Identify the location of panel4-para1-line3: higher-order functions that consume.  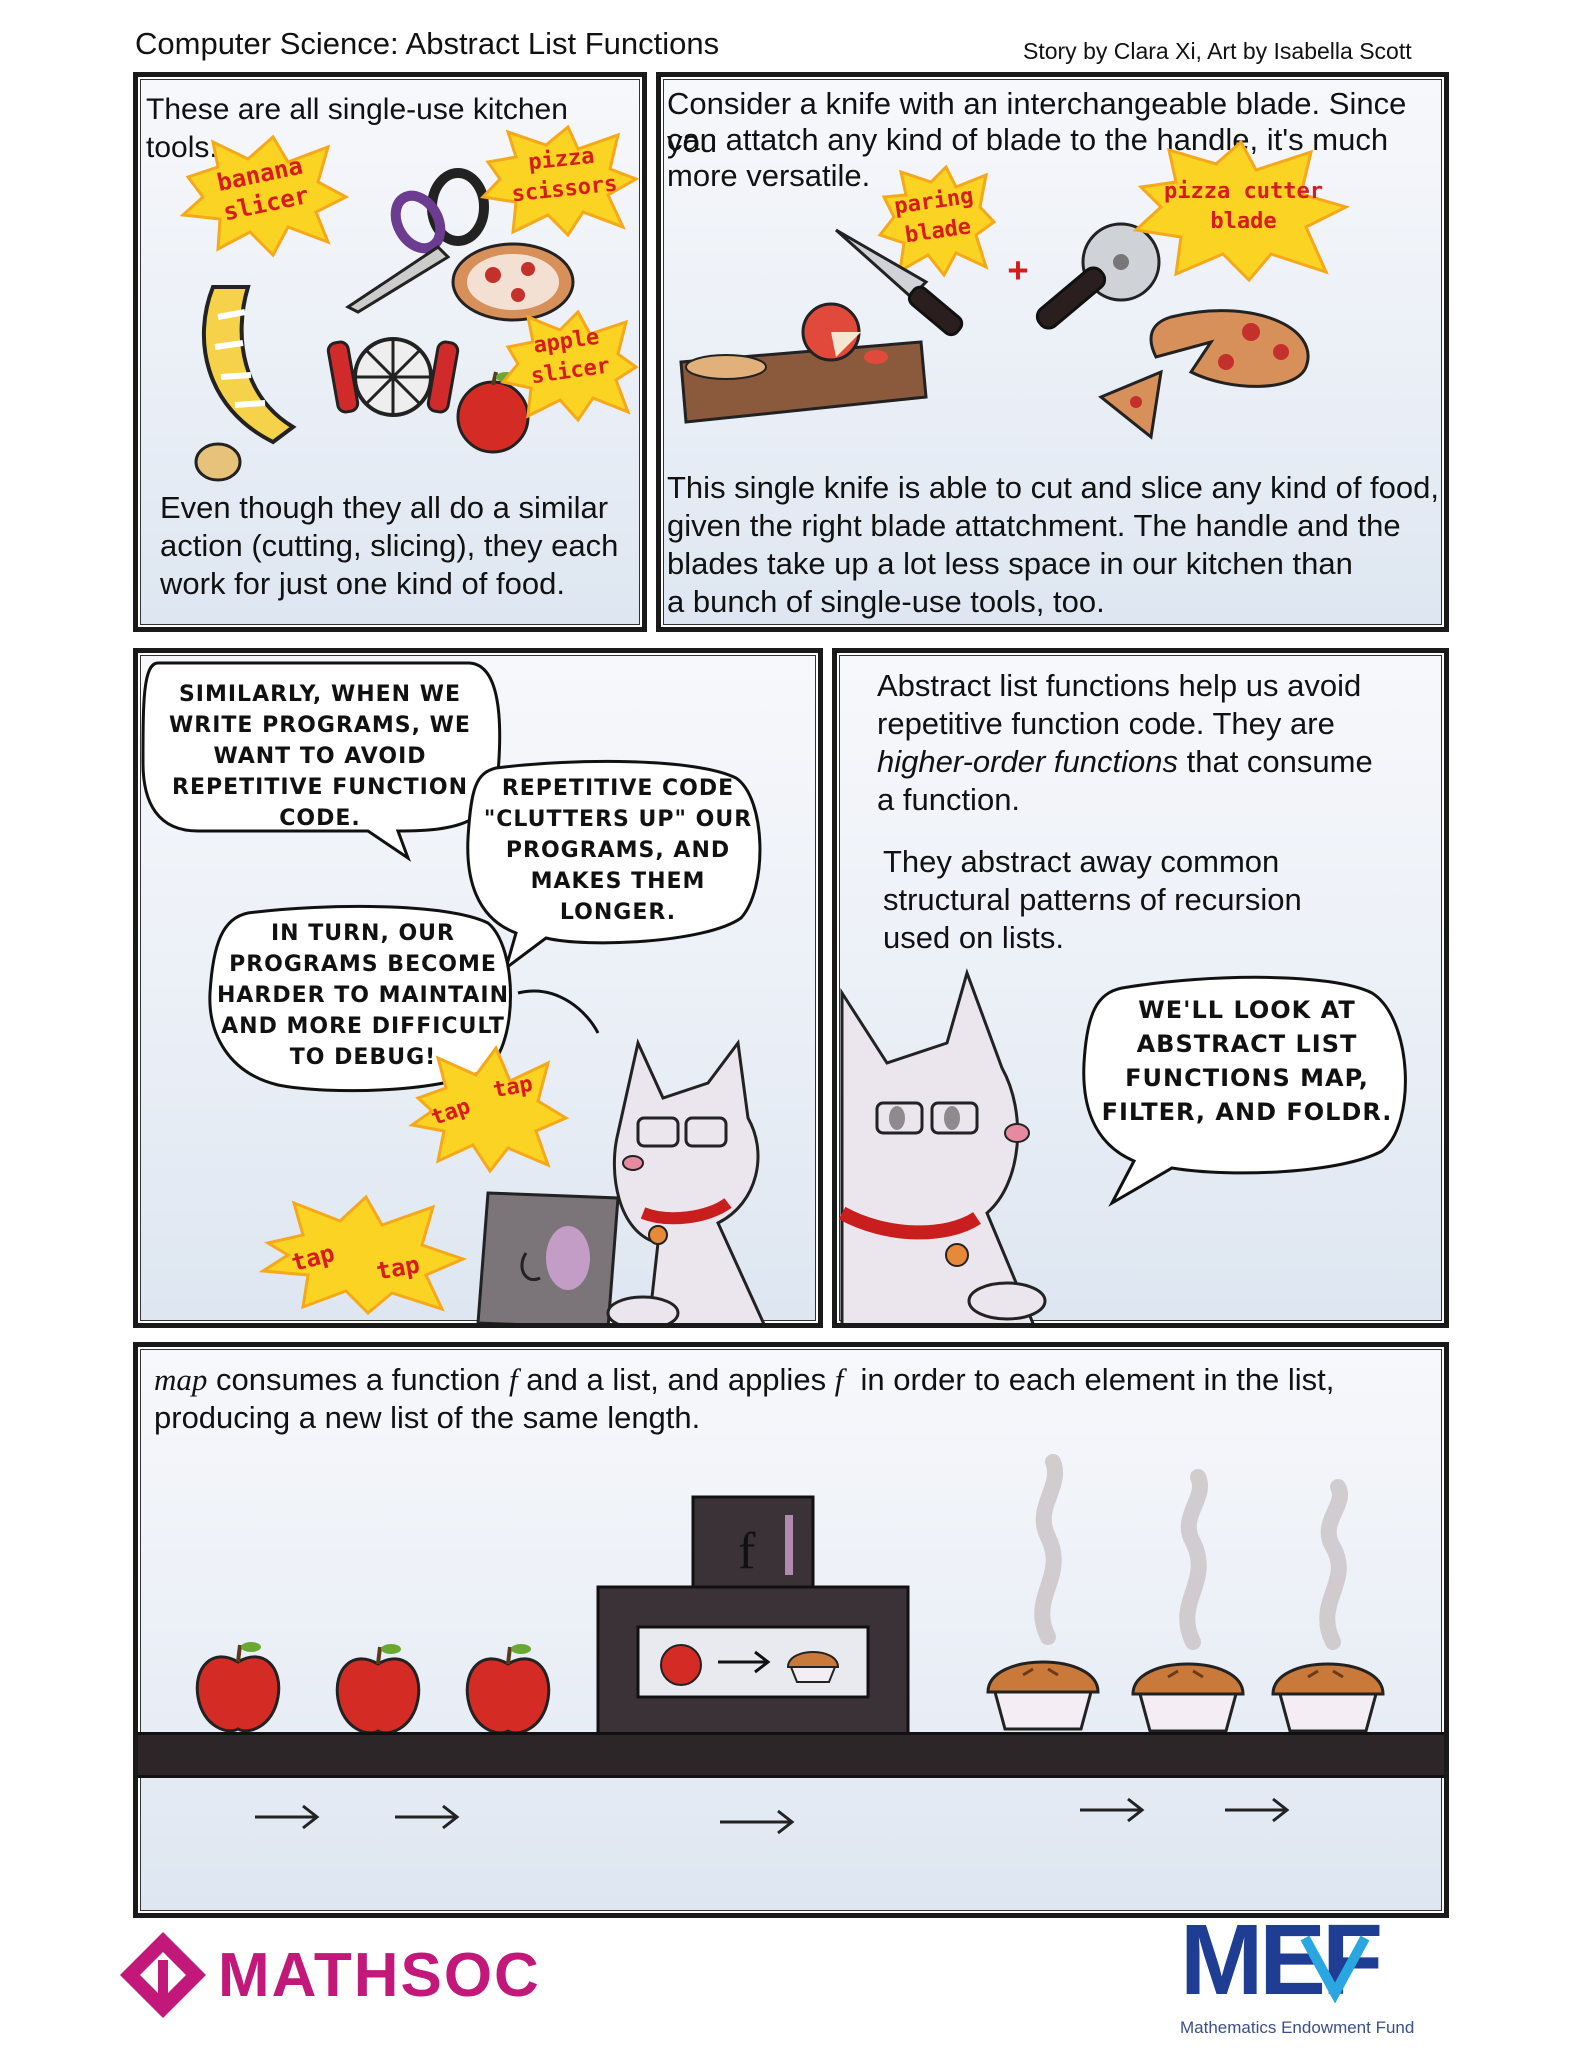
(1125, 762).